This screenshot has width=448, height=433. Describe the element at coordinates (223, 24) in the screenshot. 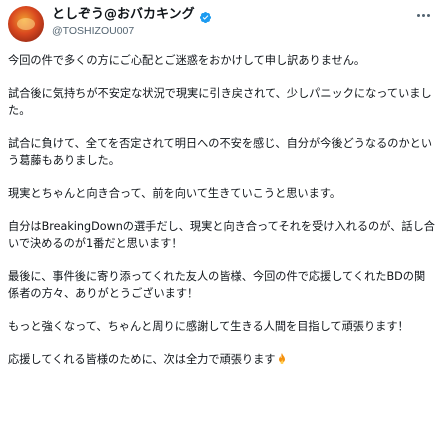

I see `post-header: としぞう@おバカキング @TOSHIZOU007` at that location.